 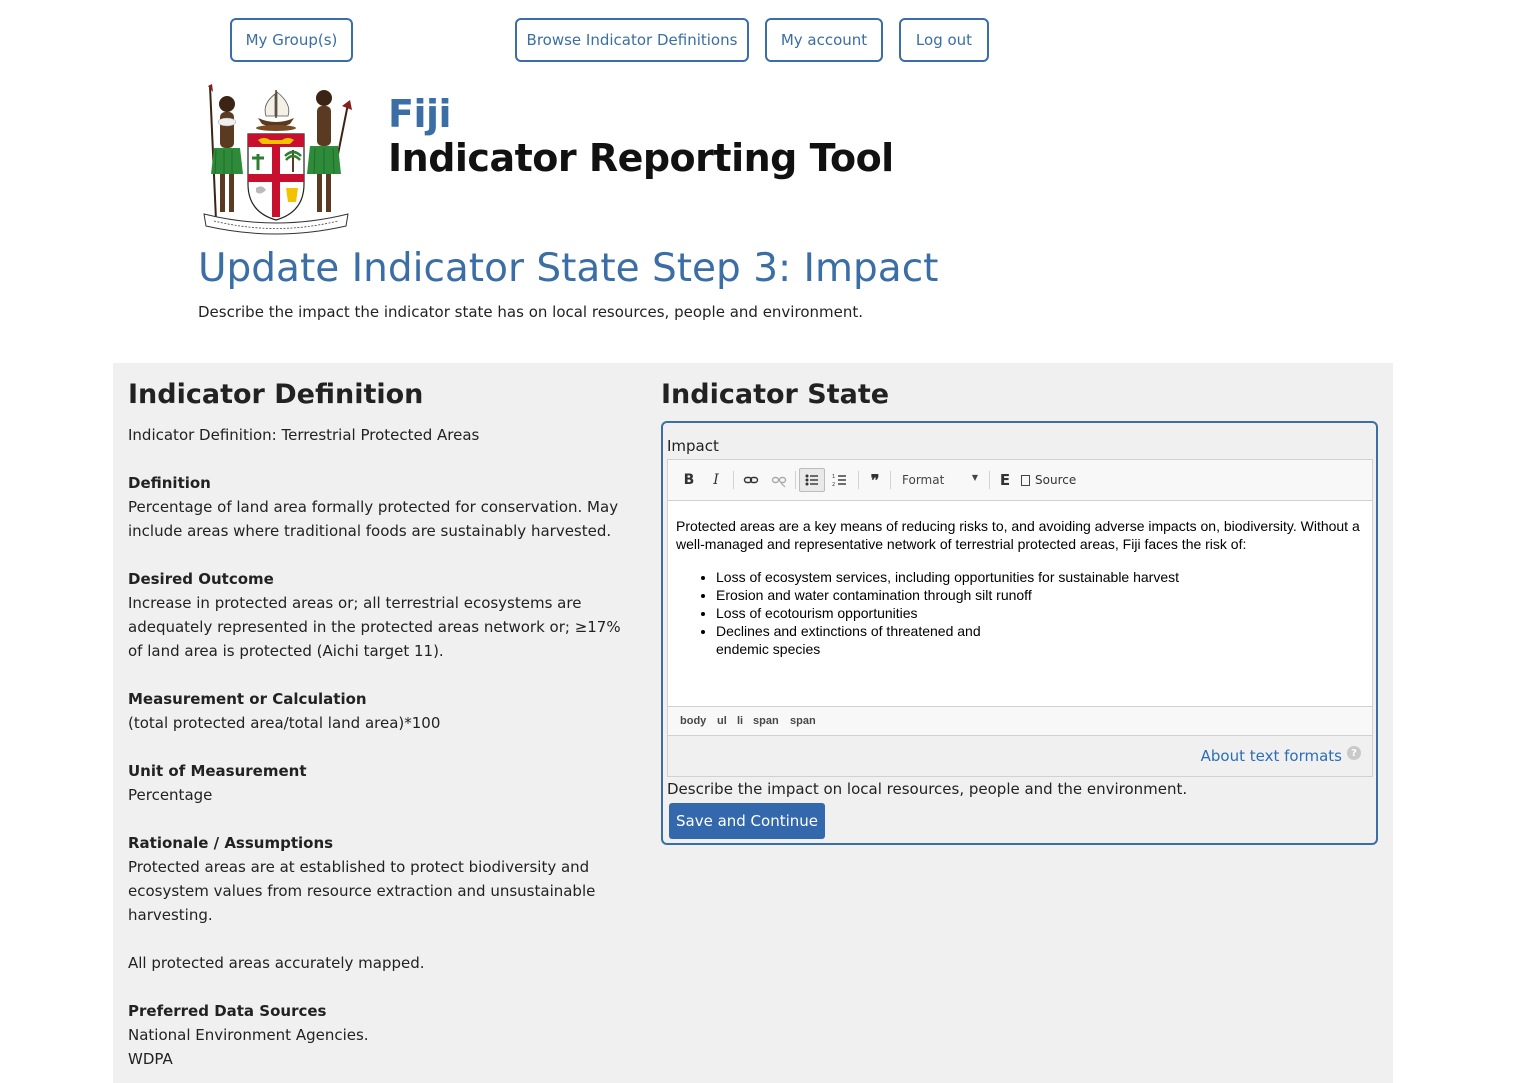 What do you see at coordinates (291, 40) in the screenshot?
I see `my-groups-button: My Group(s)` at bounding box center [291, 40].